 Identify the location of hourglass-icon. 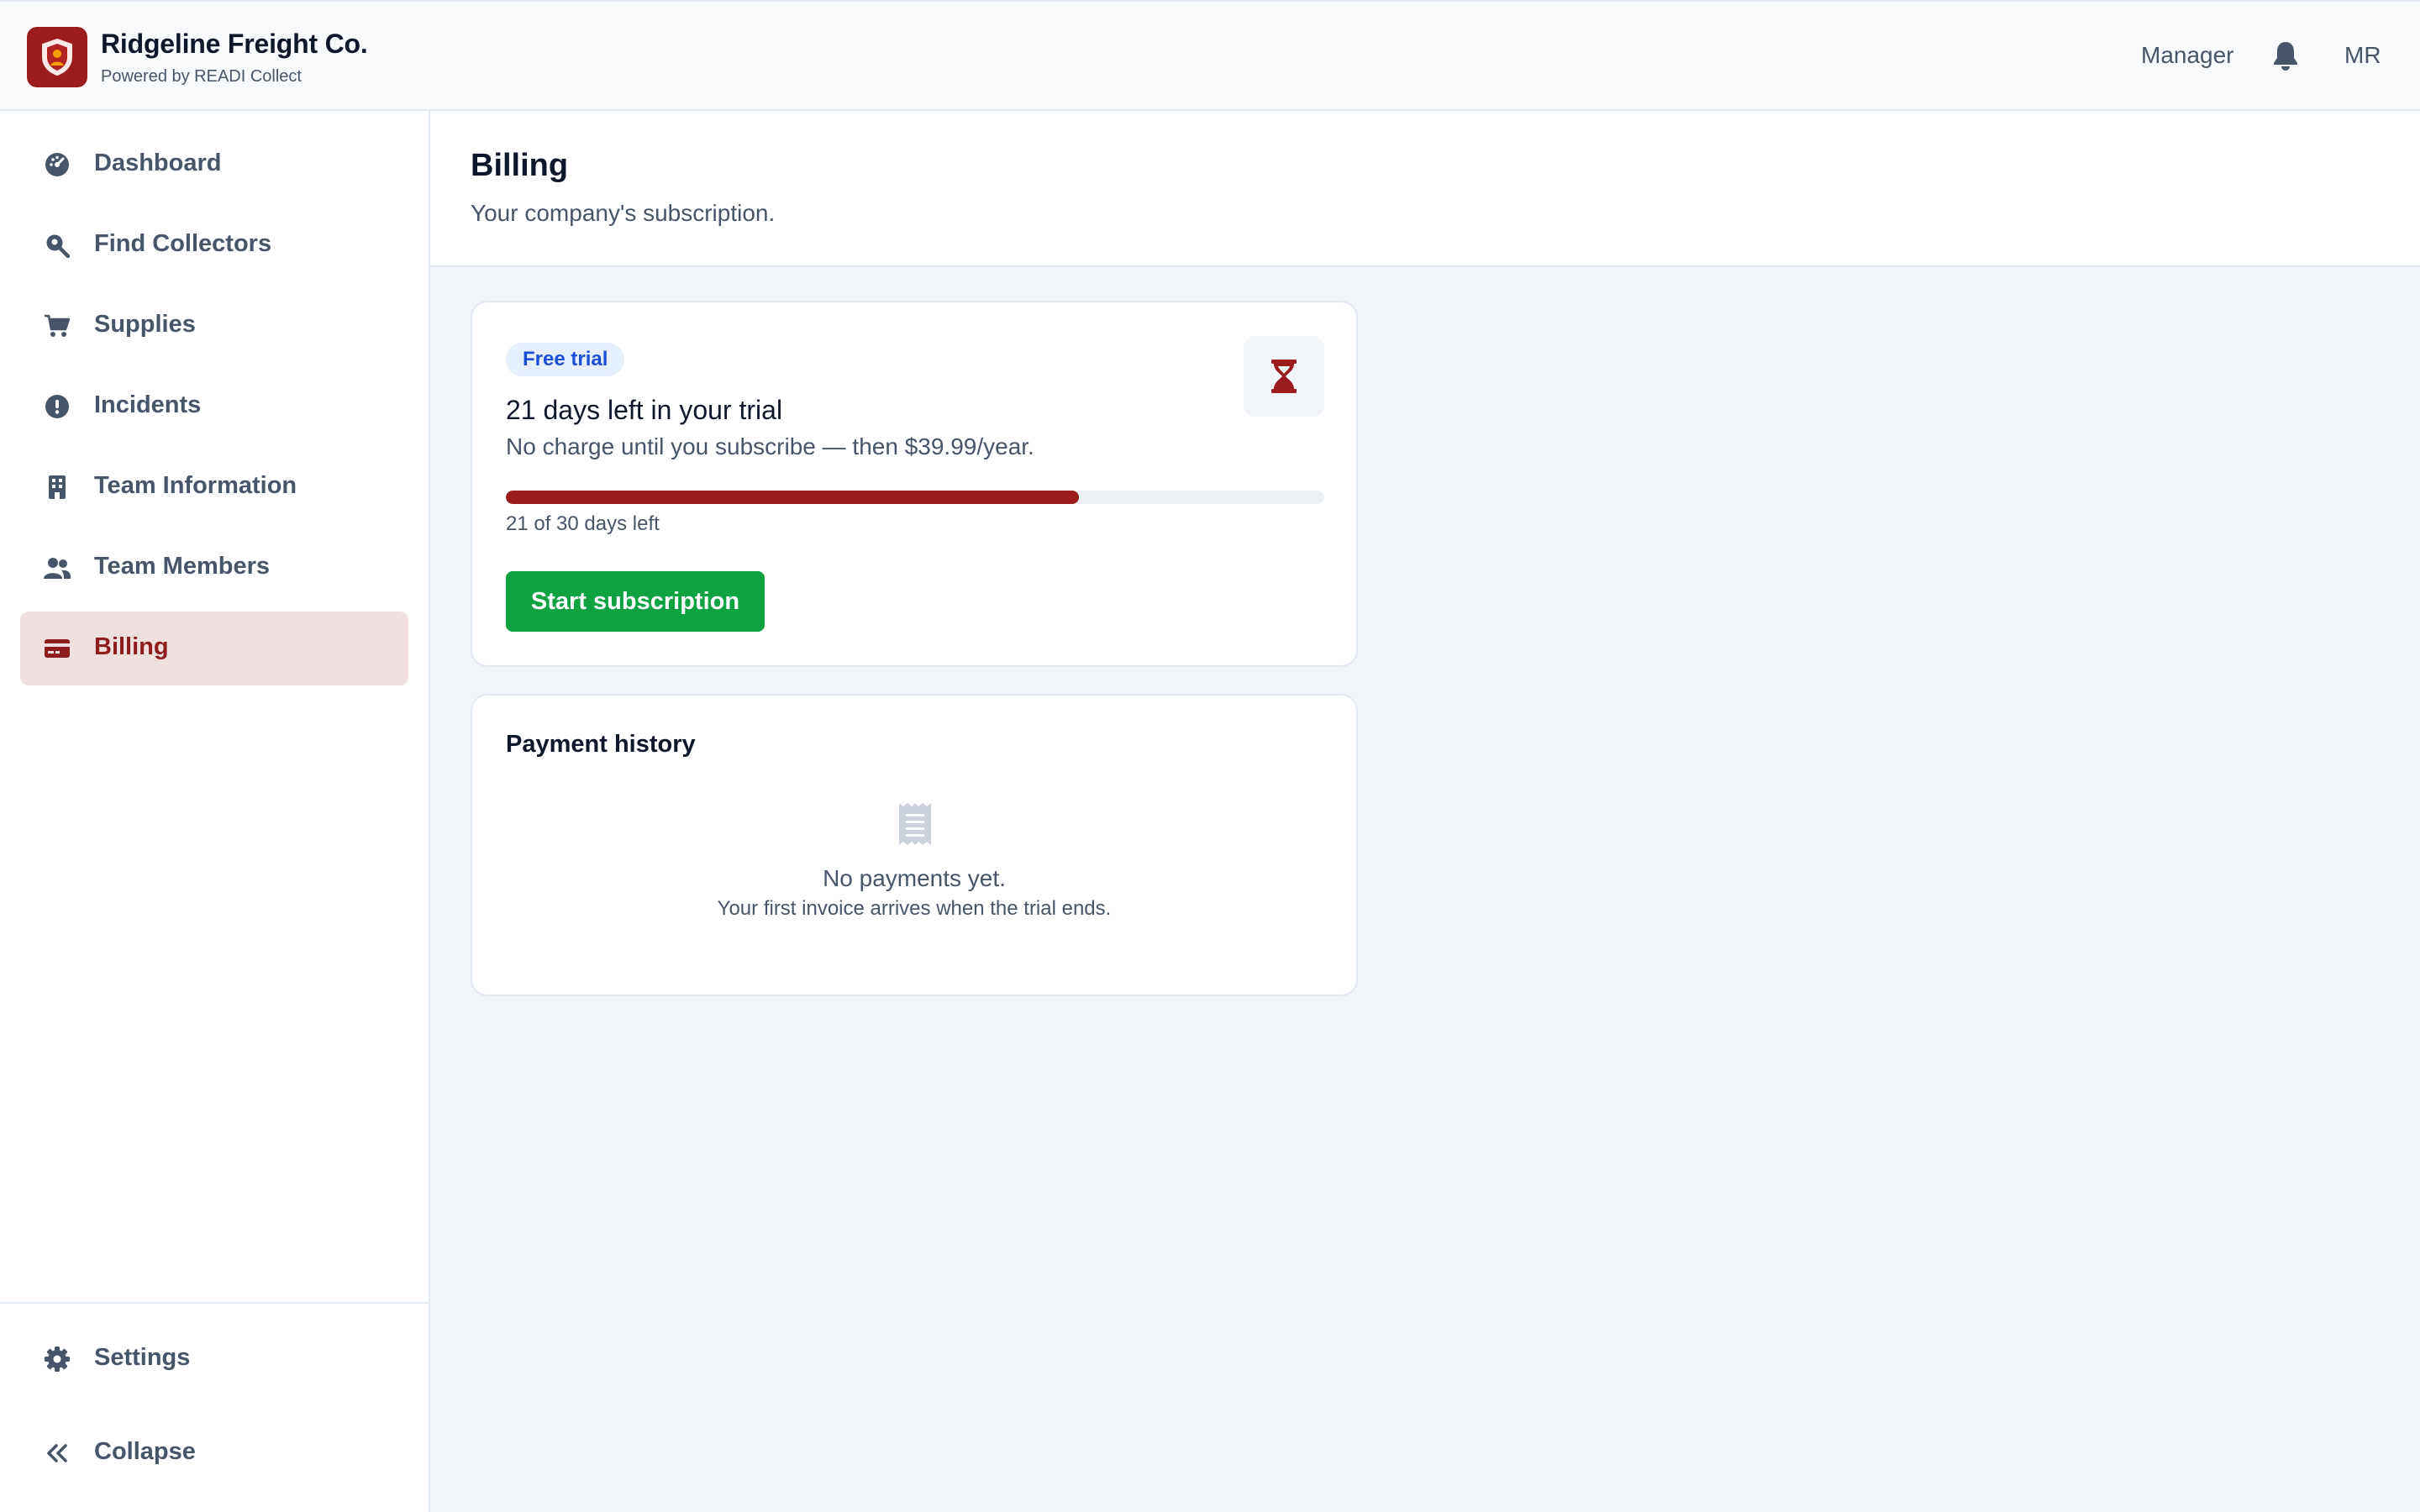
(1284, 376).